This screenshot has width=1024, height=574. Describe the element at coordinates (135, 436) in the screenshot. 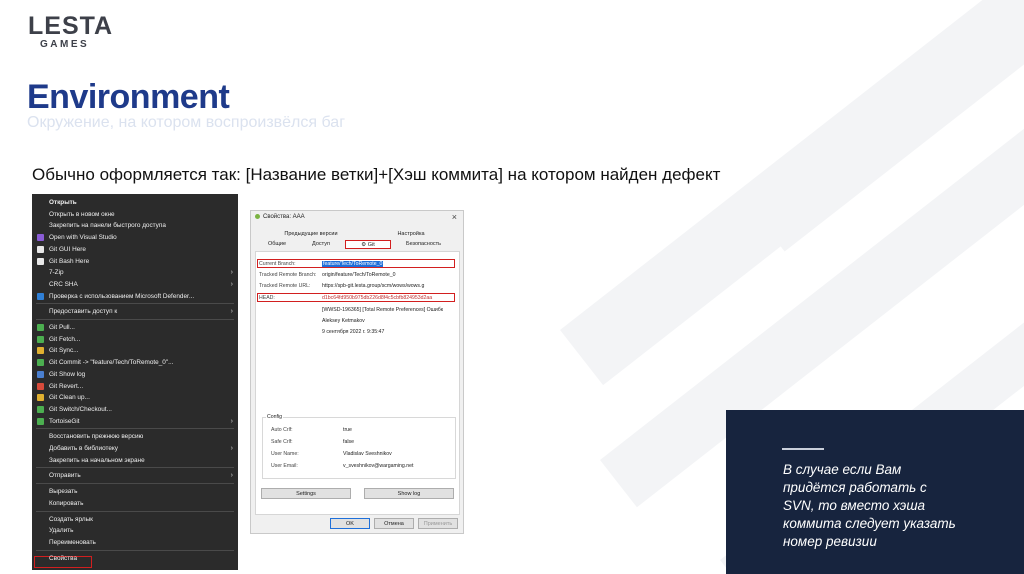

I see `context-menu-item: Восстановить прежнюю версию` at that location.